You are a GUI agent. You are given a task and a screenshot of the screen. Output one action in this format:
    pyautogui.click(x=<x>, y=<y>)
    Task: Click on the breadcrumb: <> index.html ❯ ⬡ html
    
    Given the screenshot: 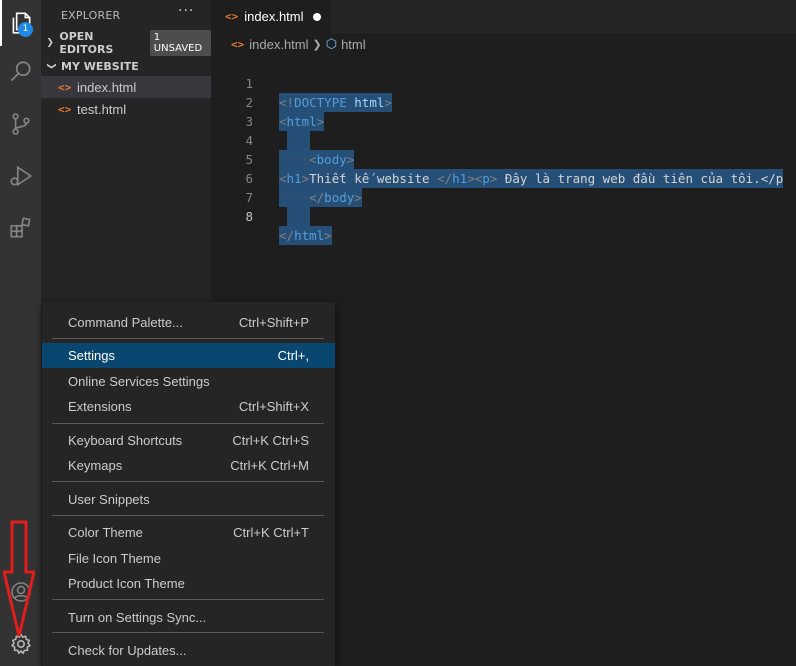 What is the action you would take?
    pyautogui.click(x=503, y=44)
    